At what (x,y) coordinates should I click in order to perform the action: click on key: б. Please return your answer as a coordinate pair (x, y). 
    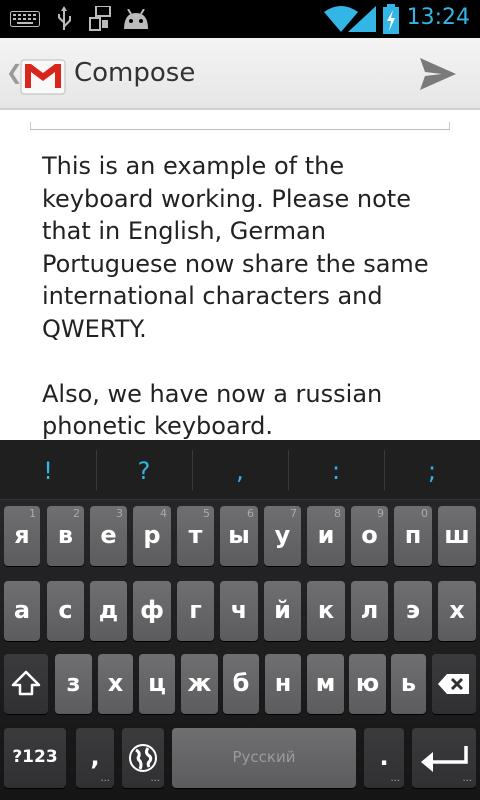
    Looking at the image, I should click on (241, 684).